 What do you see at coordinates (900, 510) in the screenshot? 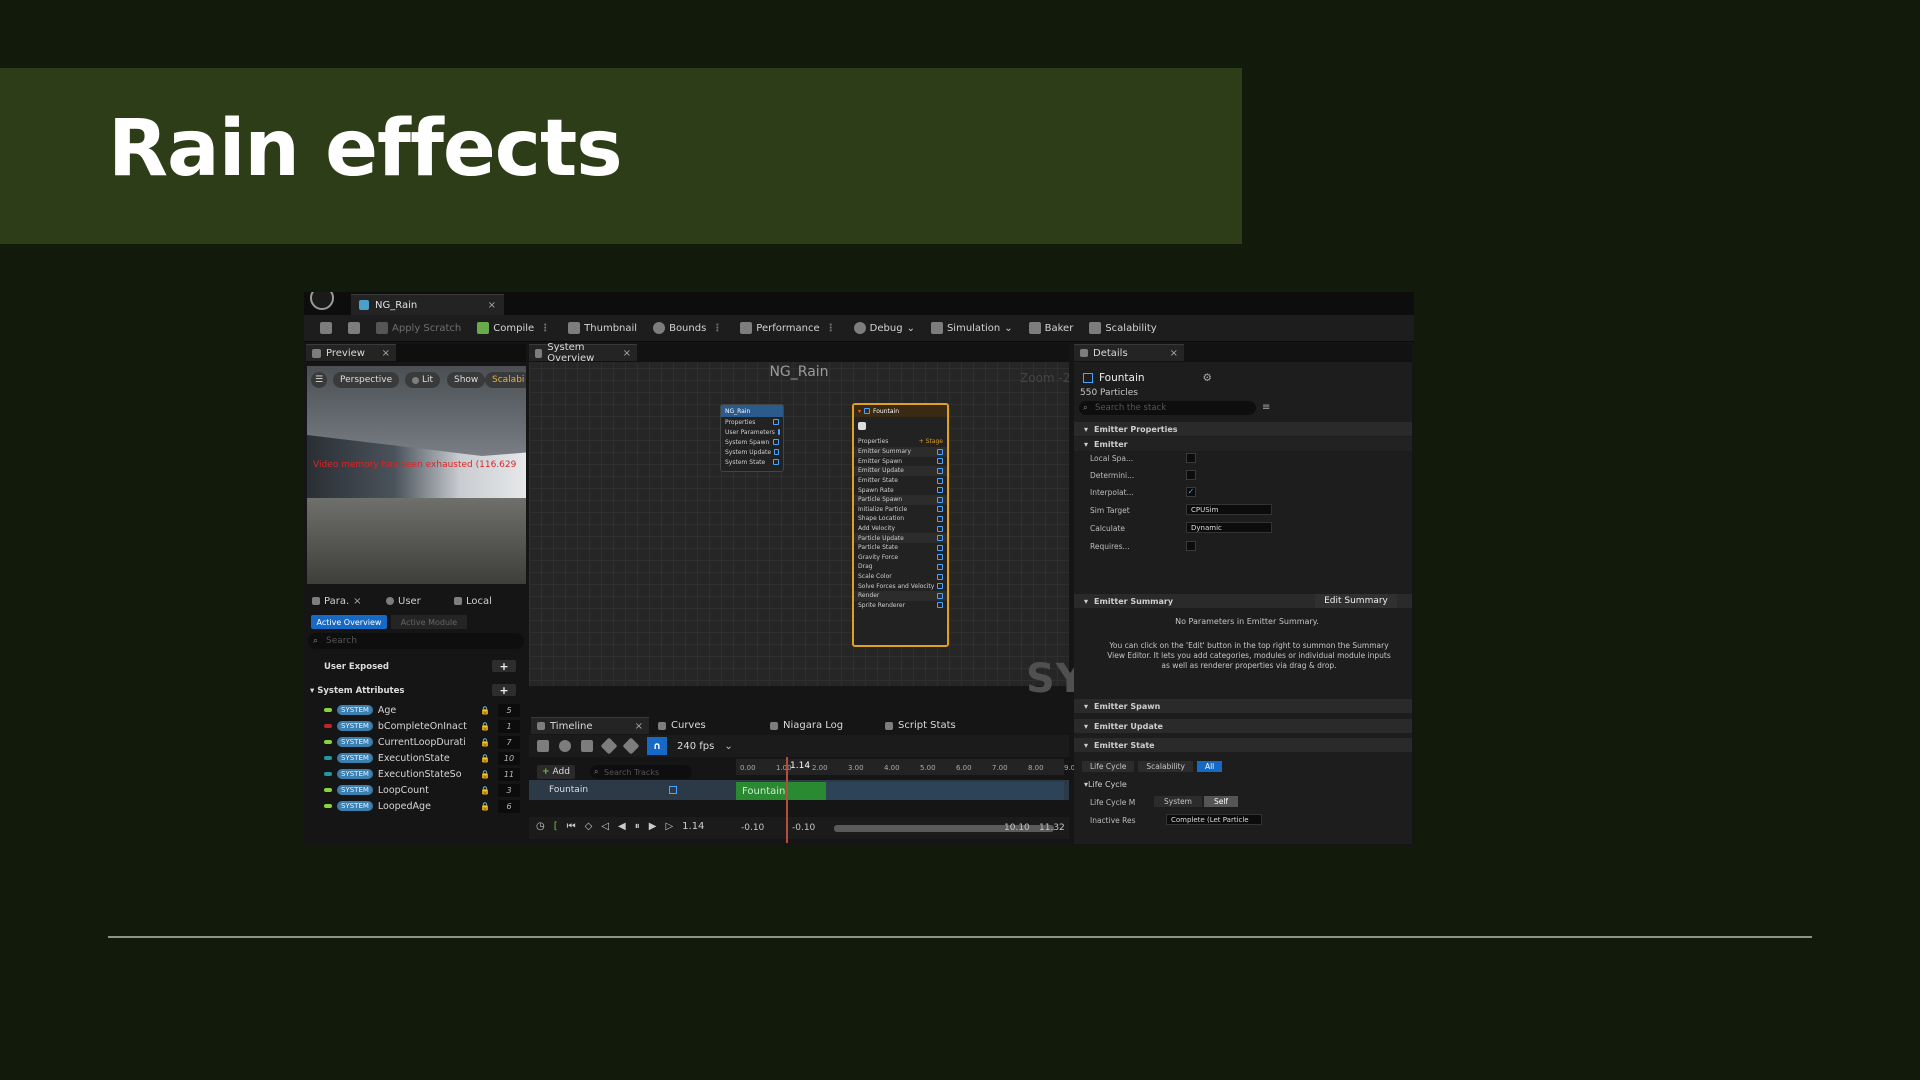
I see `emitter-node-row: Initialize Particle` at bounding box center [900, 510].